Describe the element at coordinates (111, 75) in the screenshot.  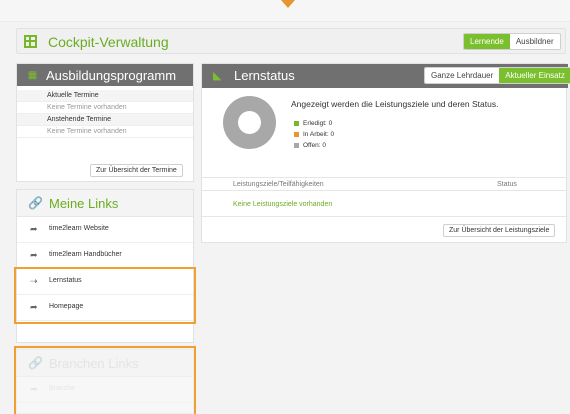
I see `panel-title: Ausbildungsprogramm` at that location.